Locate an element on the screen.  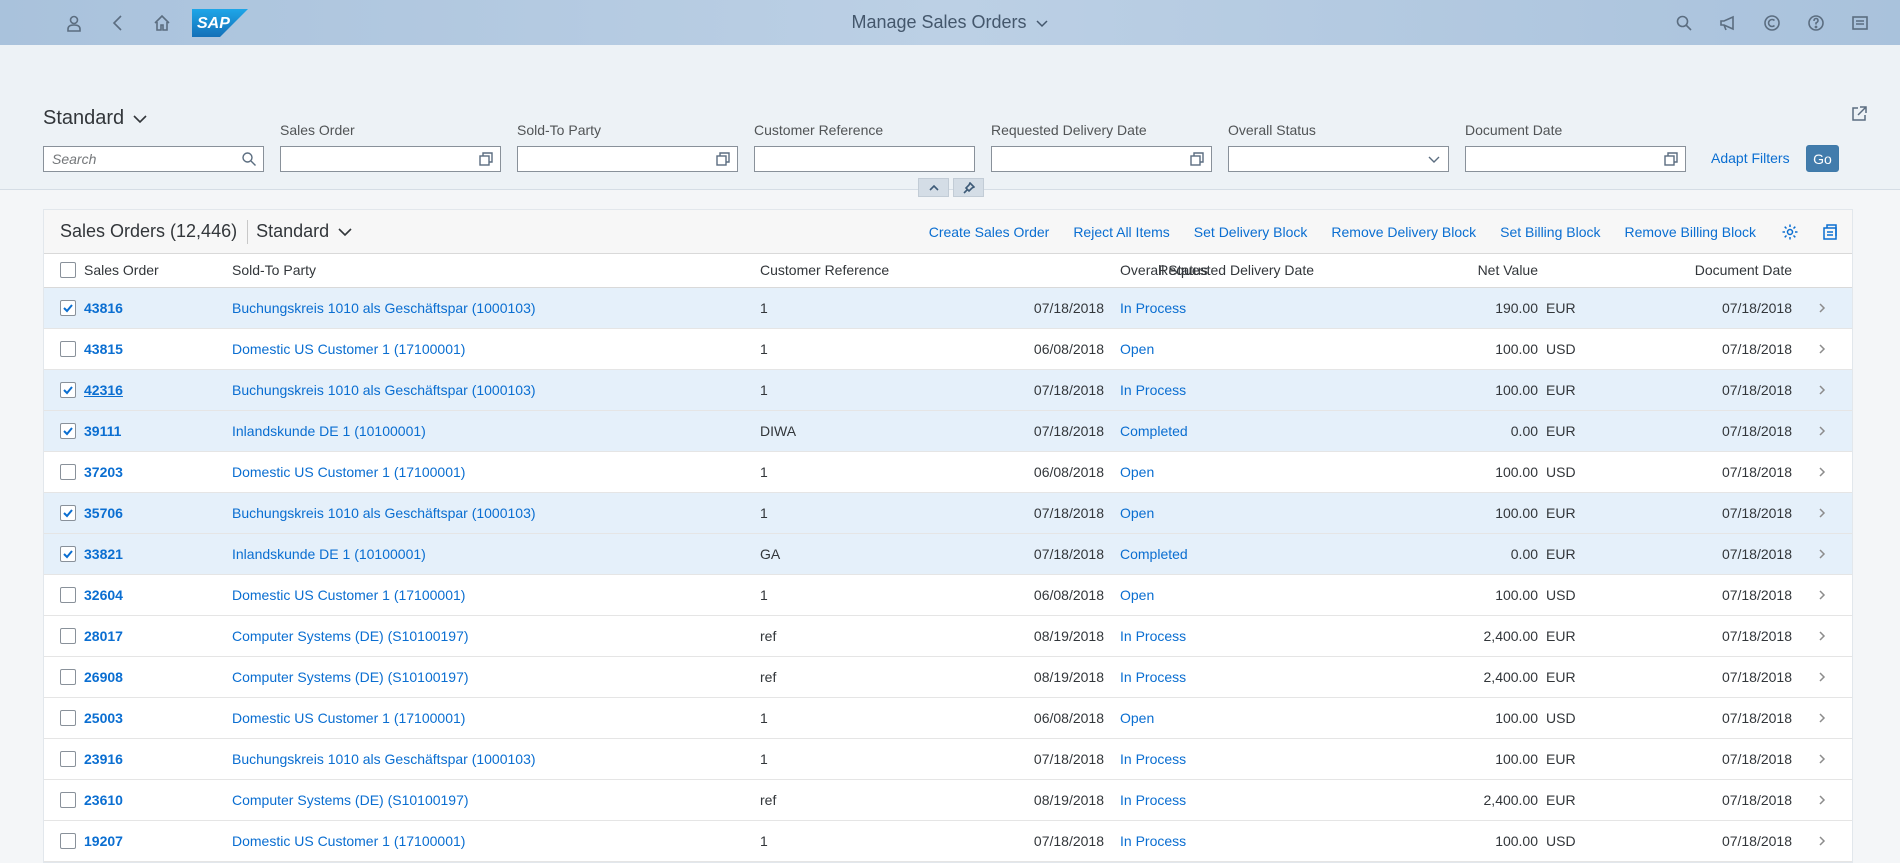
column-header-net-value: Overall Status Net Value is located at coordinates (1329, 271).